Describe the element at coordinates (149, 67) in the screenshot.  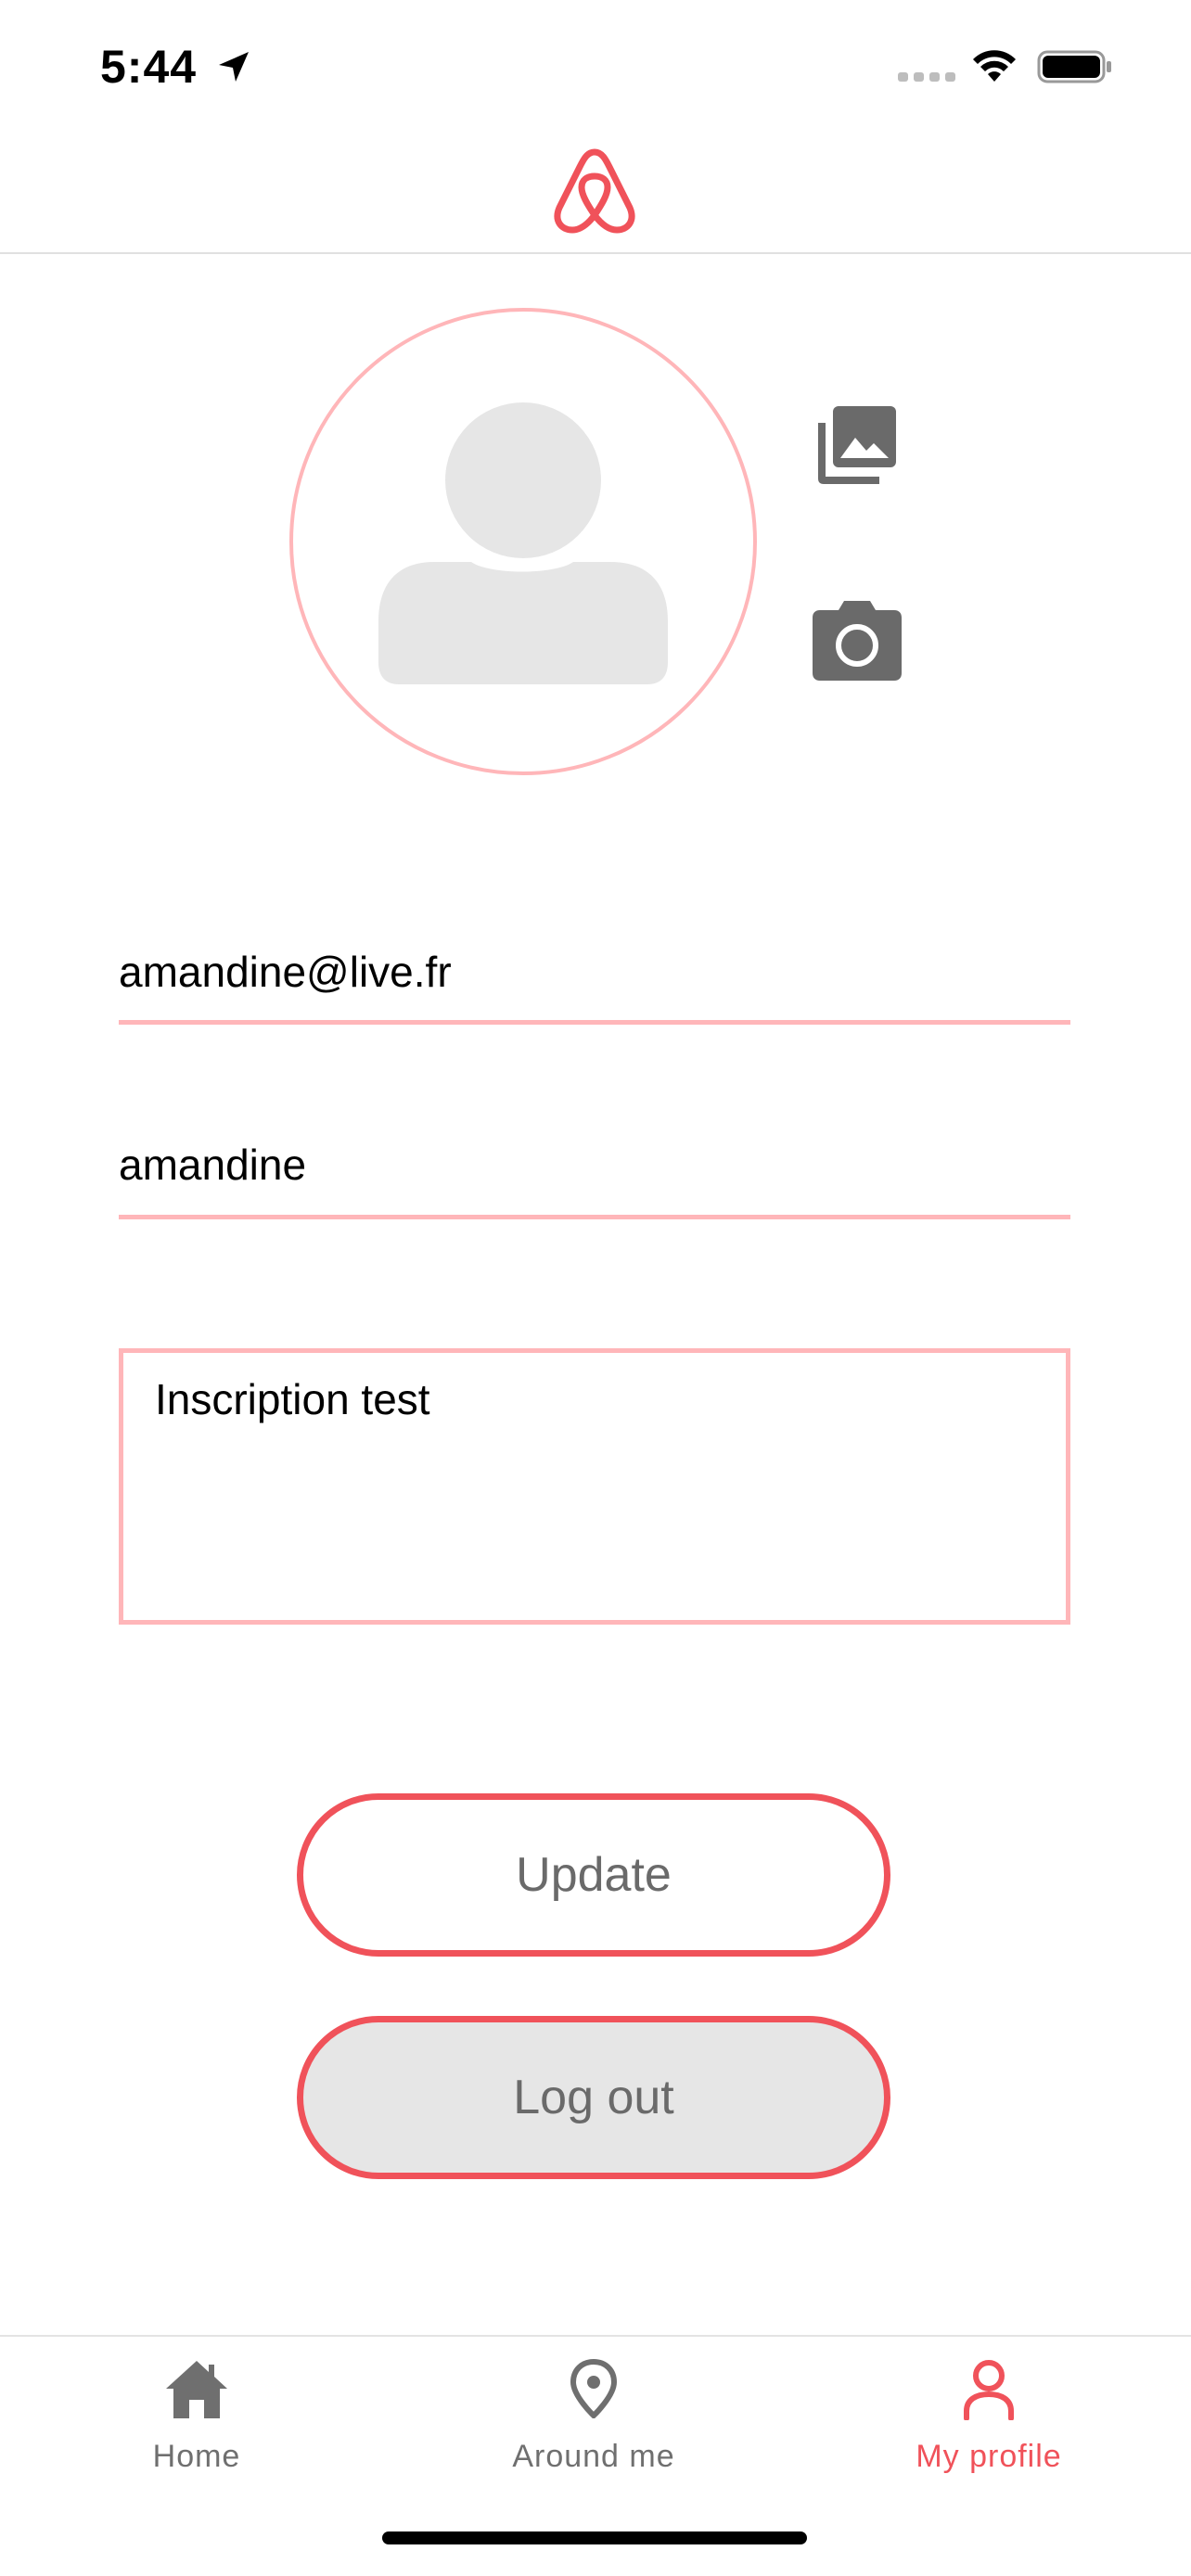
I see `status-time: 5:44` at that location.